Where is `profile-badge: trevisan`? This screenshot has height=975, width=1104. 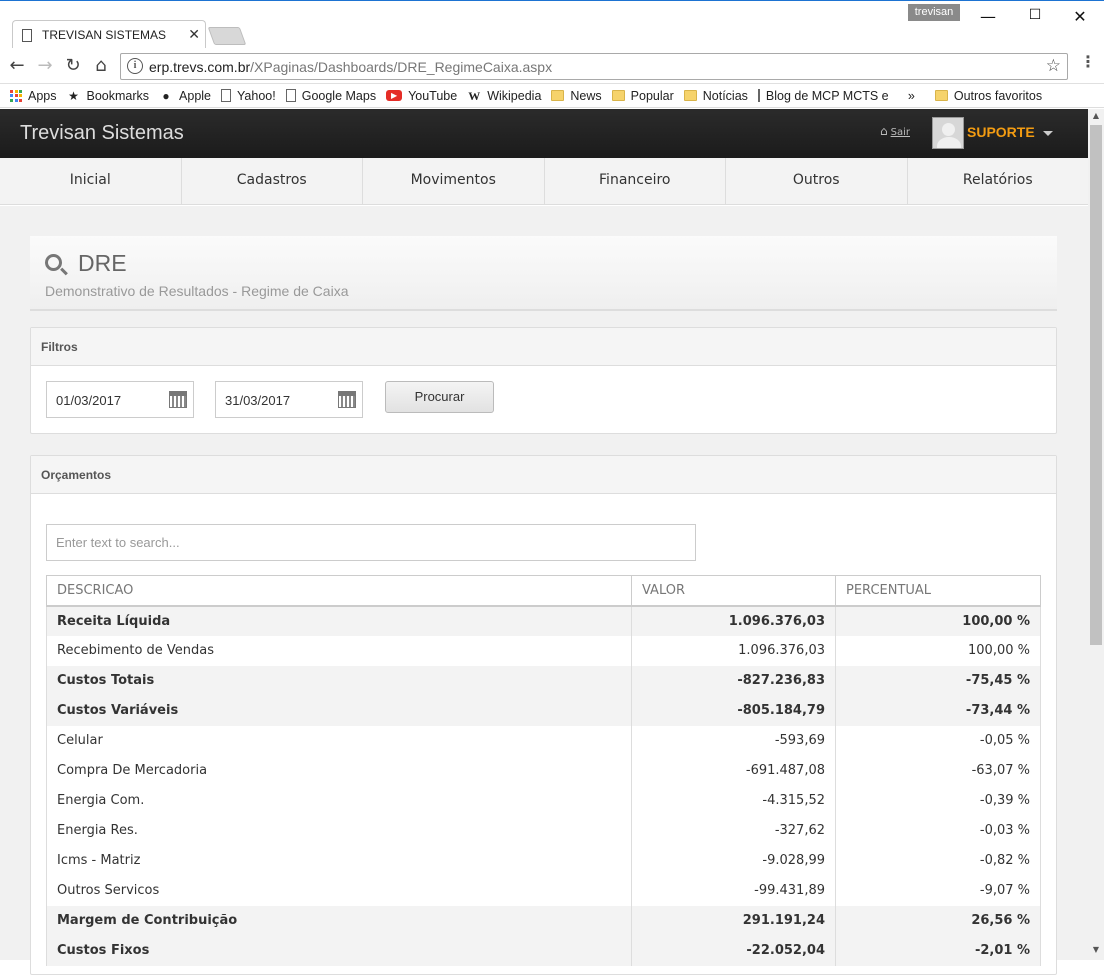
profile-badge: trevisan is located at coordinates (934, 12).